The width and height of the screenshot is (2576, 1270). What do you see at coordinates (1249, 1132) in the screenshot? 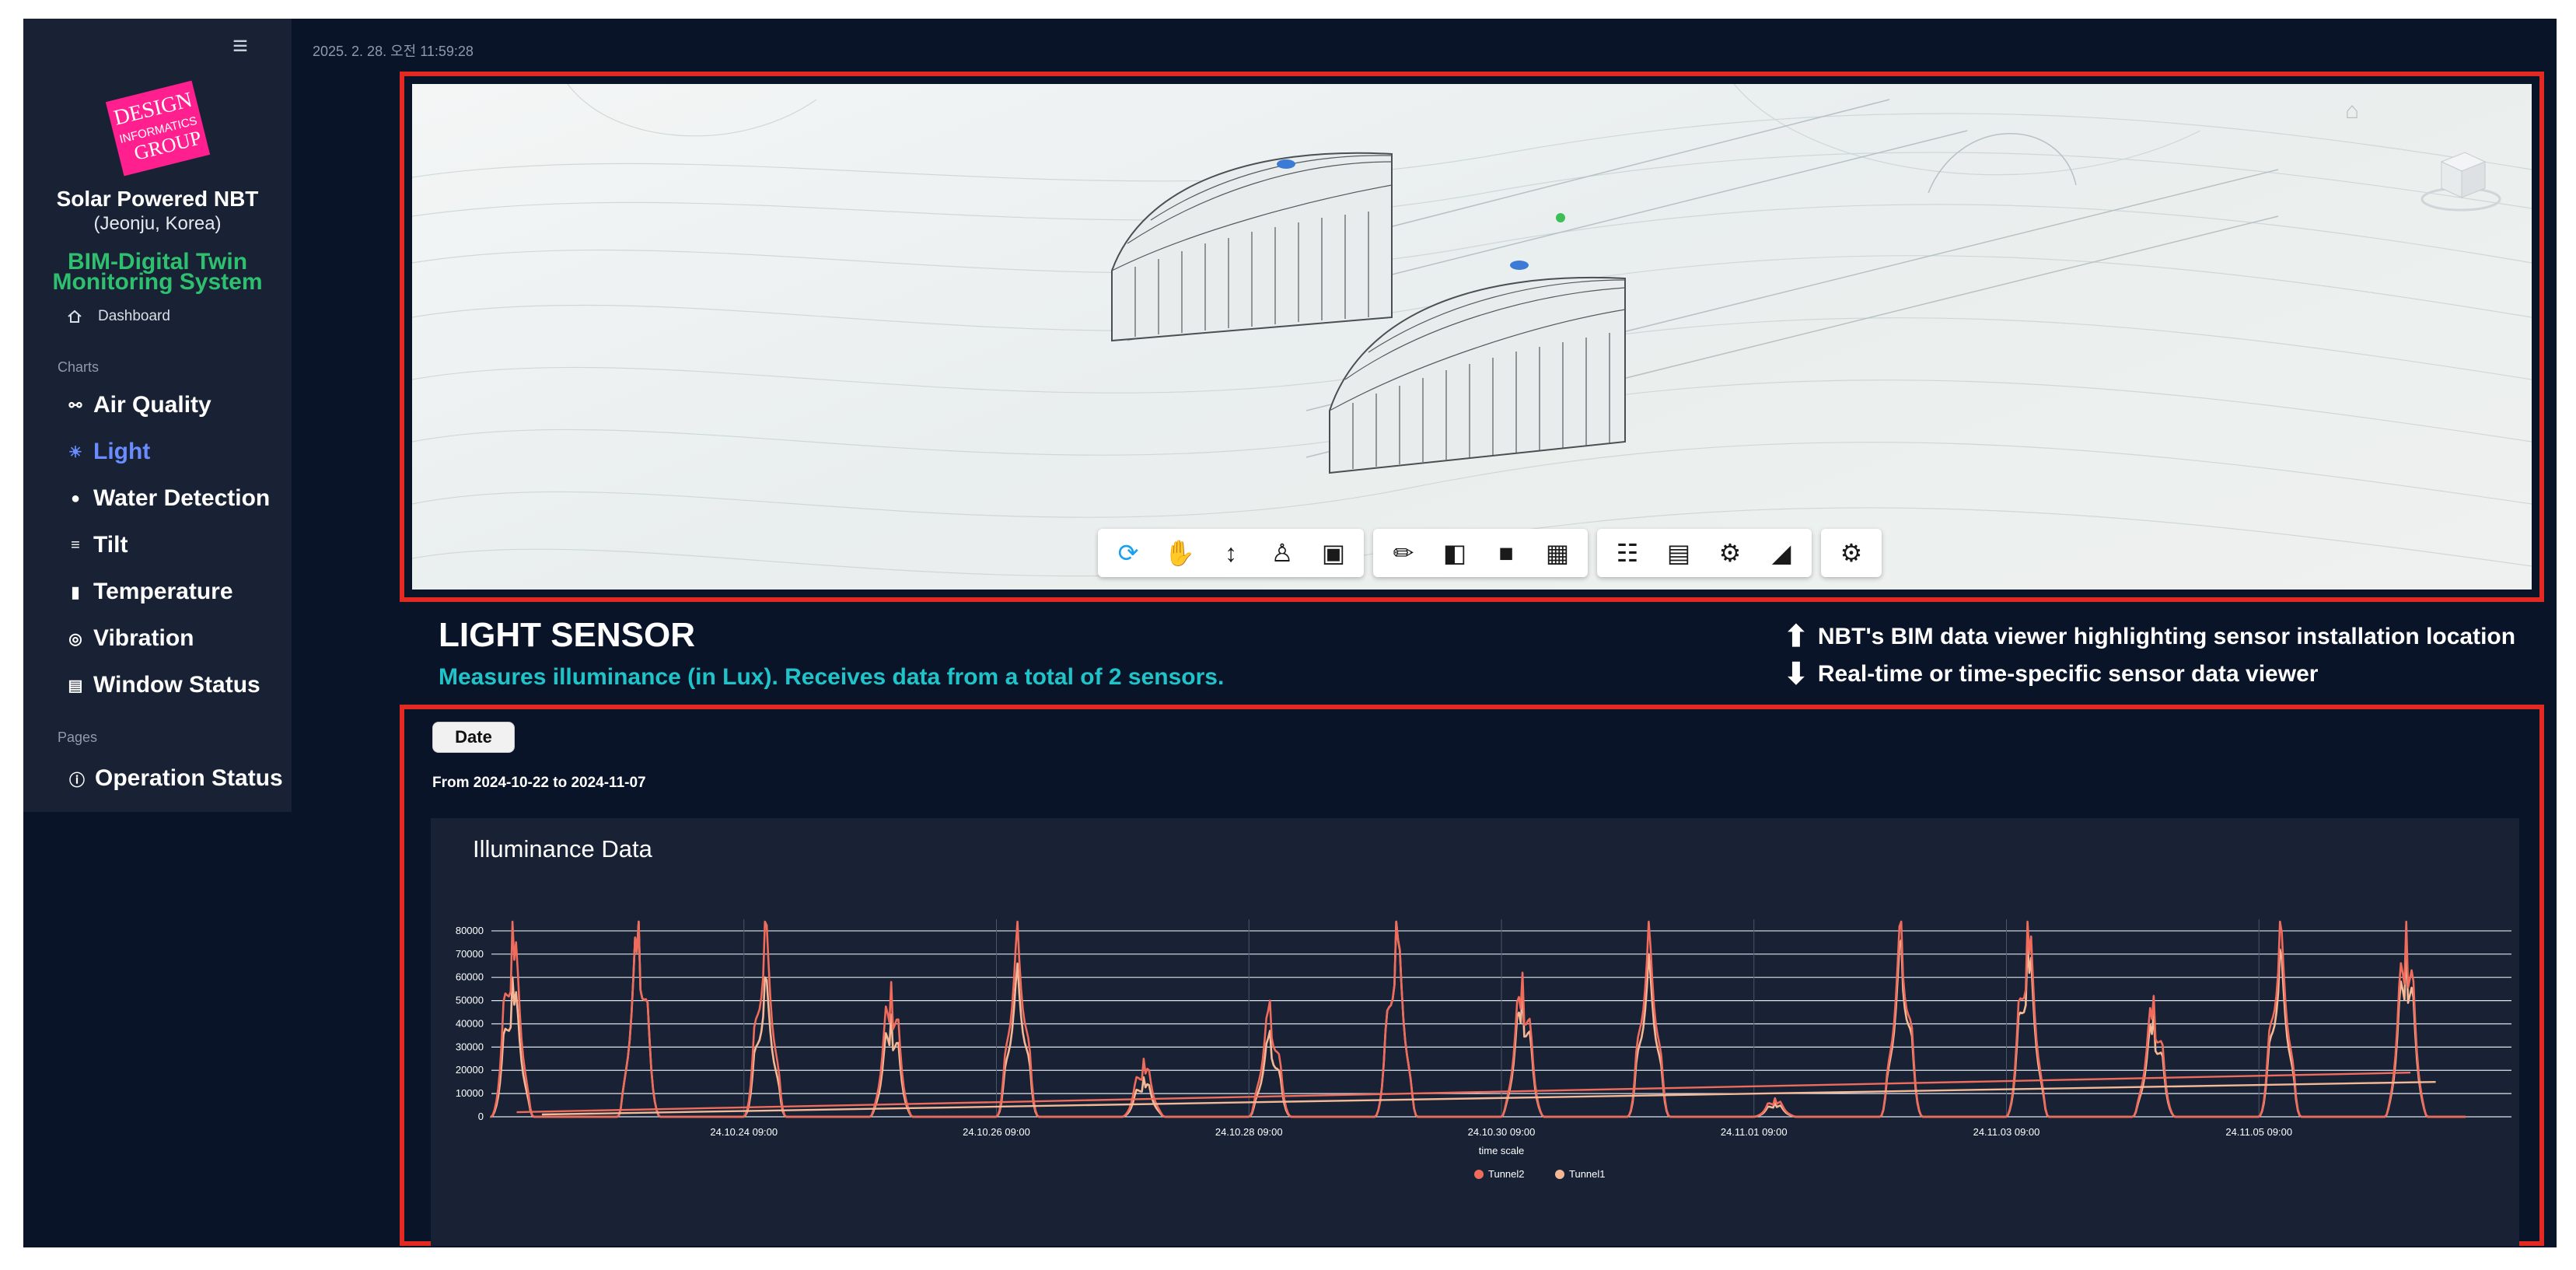
I see `x-tick-label: 24.10.28 09:00` at bounding box center [1249, 1132].